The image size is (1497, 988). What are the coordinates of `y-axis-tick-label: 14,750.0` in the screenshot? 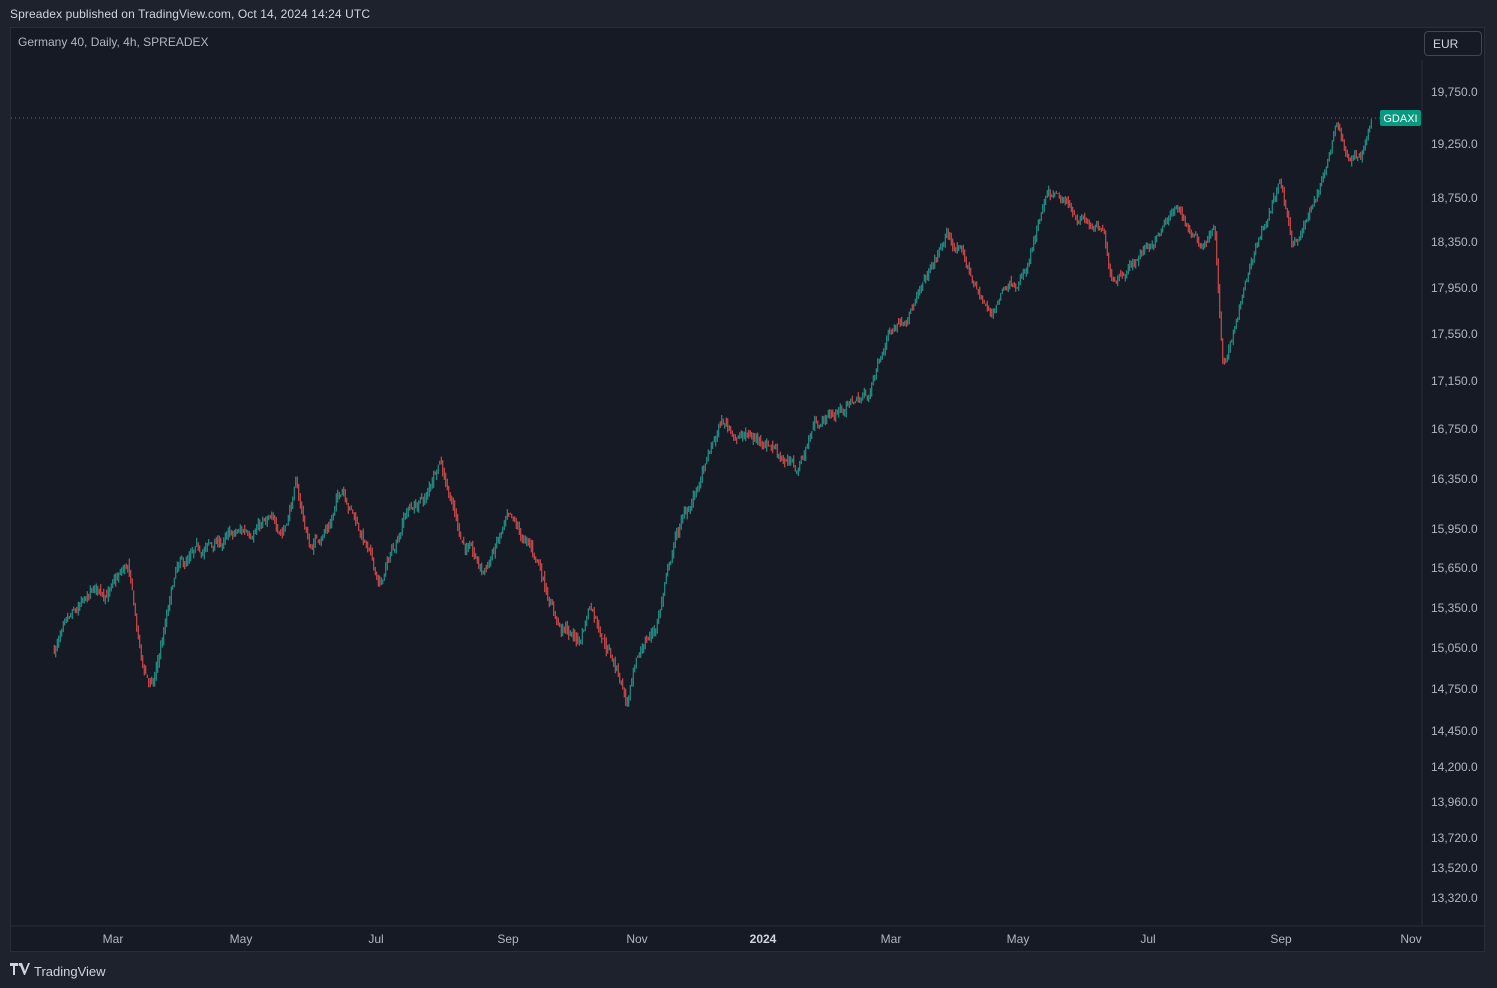 It's located at (1454, 689).